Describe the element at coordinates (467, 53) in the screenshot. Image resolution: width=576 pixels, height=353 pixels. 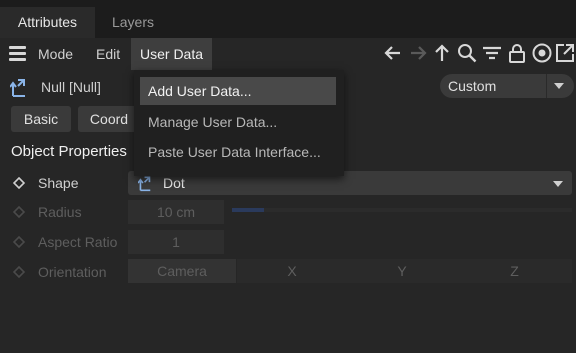
I see `search-icon` at that location.